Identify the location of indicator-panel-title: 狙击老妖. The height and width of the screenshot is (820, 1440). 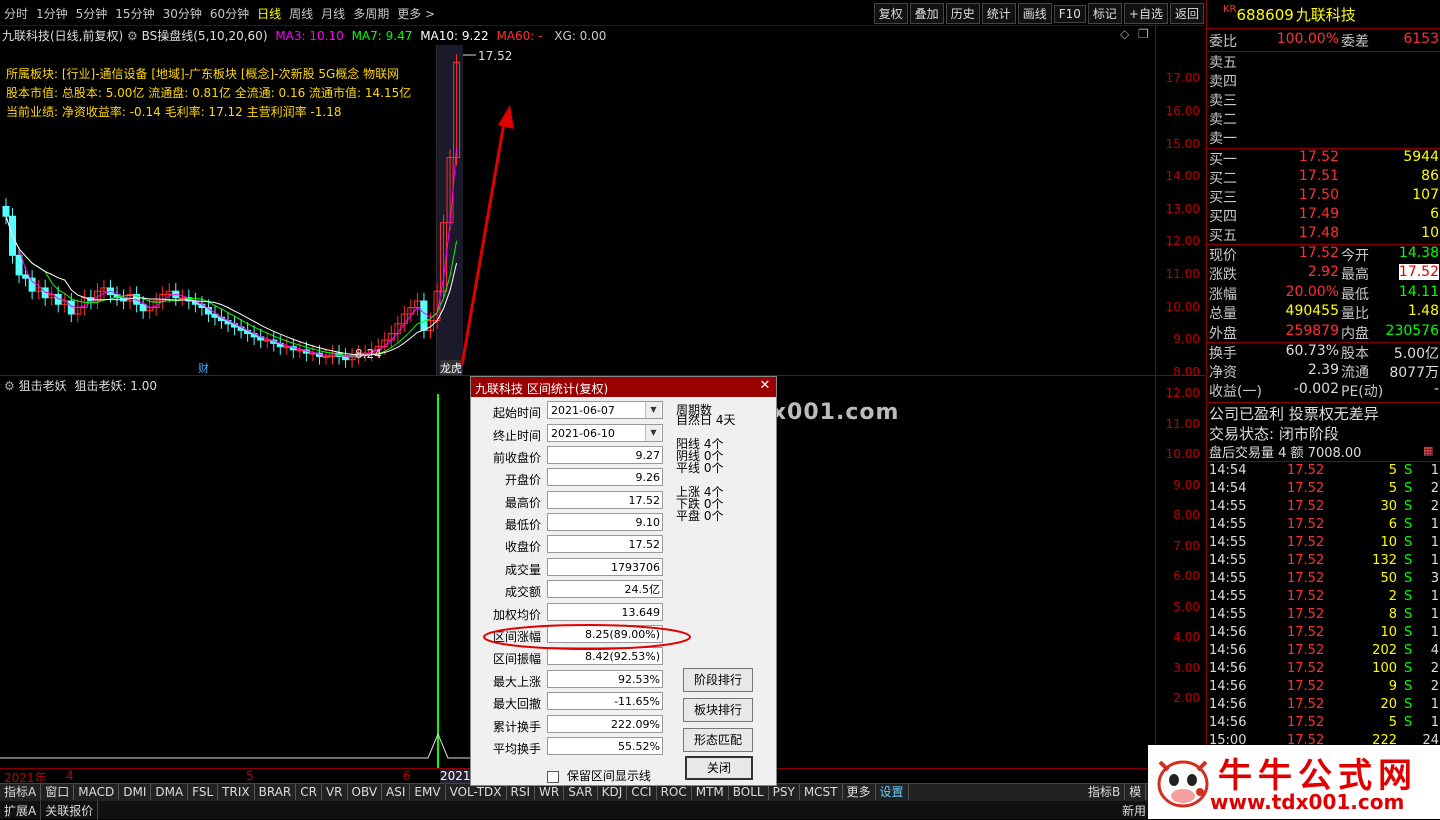
(43, 386).